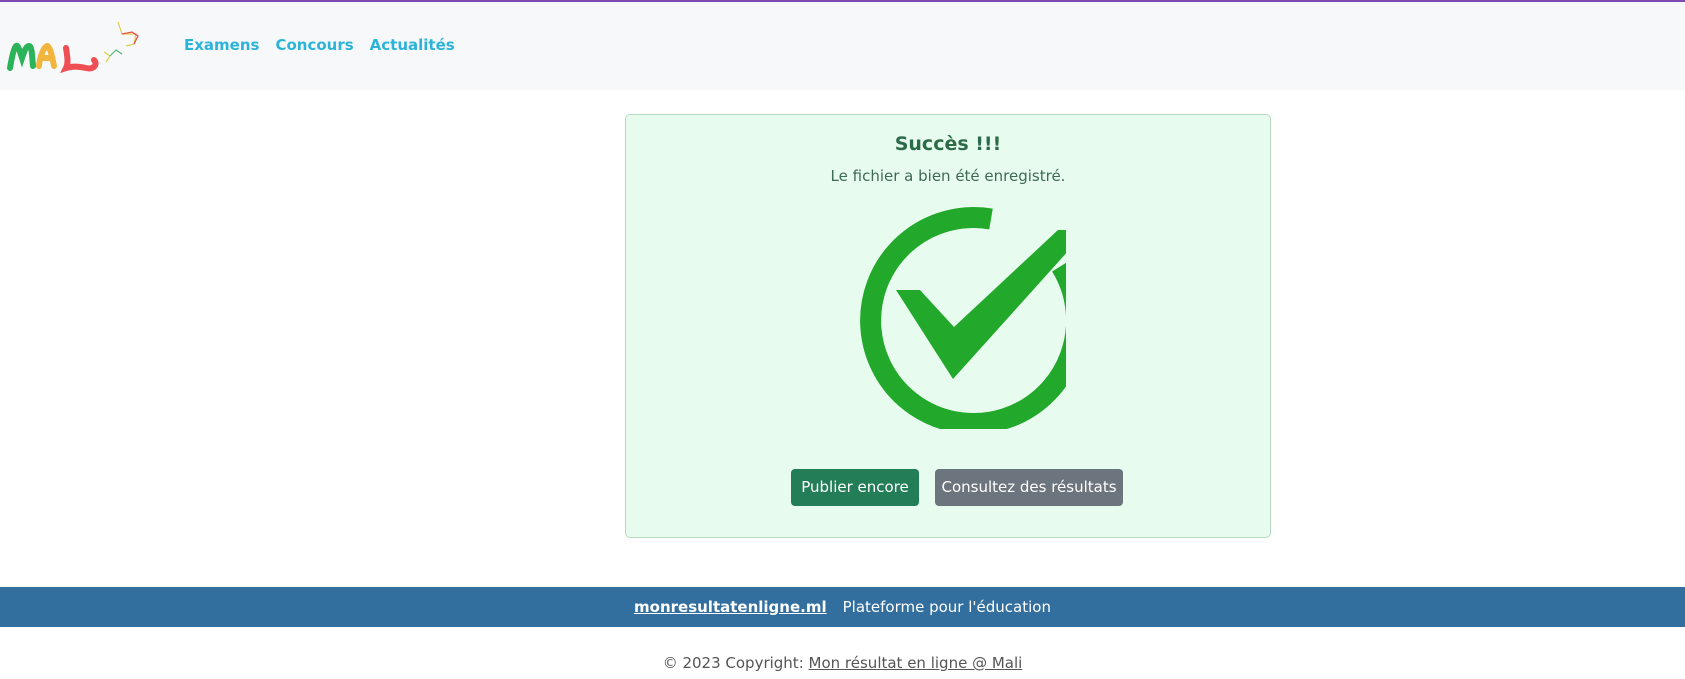  What do you see at coordinates (916, 663) in the screenshot?
I see `copyright-link: Mon résultat en ligne @ Mali` at bounding box center [916, 663].